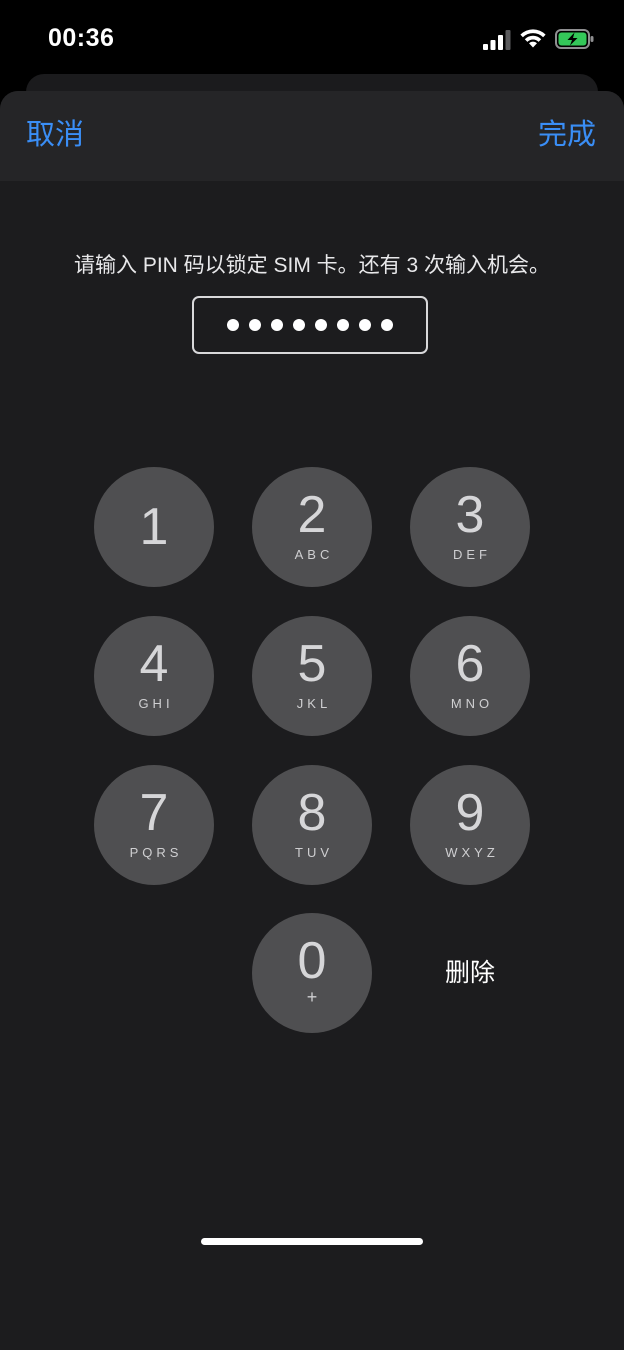 The height and width of the screenshot is (1350, 624). What do you see at coordinates (470, 813) in the screenshot?
I see `key-digit: 9` at bounding box center [470, 813].